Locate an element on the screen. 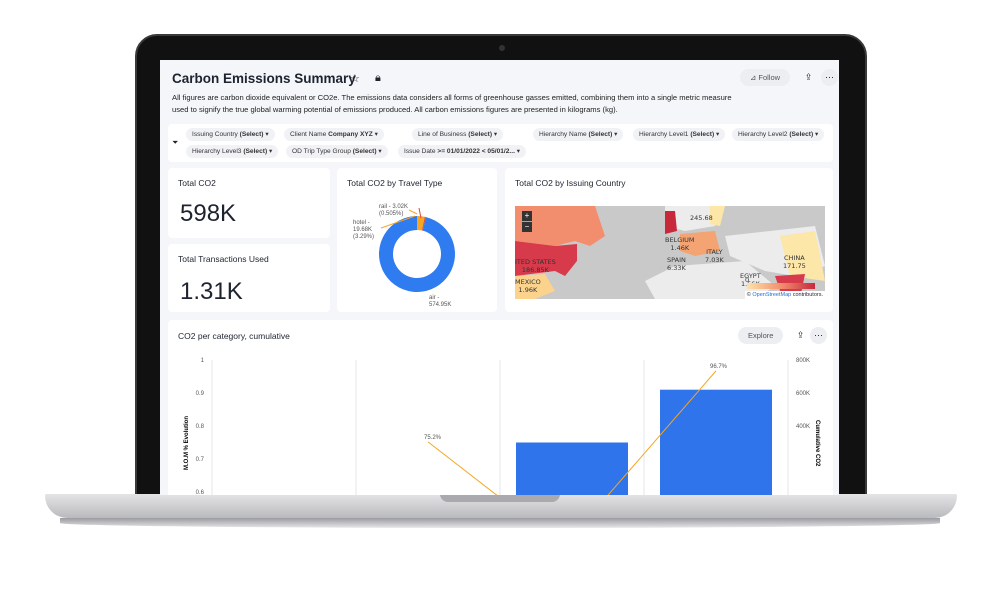  country-name: ITED STATES is located at coordinates (535, 262).